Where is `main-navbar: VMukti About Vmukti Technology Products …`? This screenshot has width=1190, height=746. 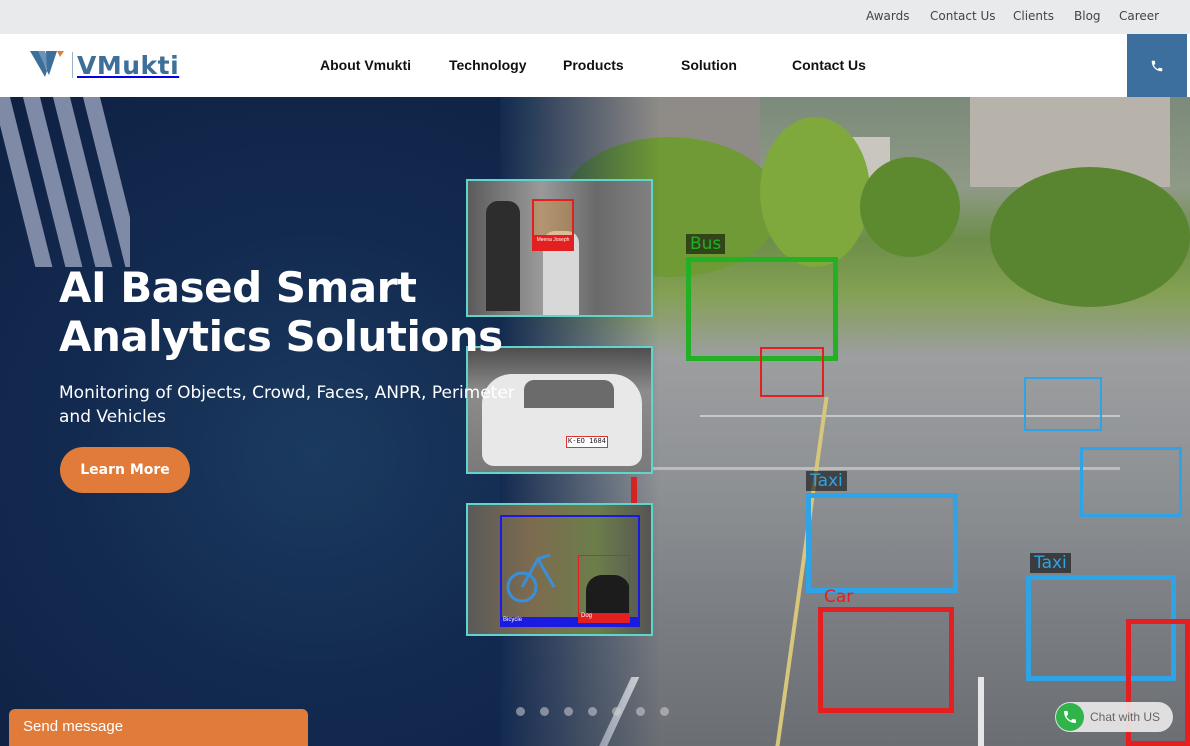 main-navbar: VMukti About Vmukti Technology Products … is located at coordinates (595, 65).